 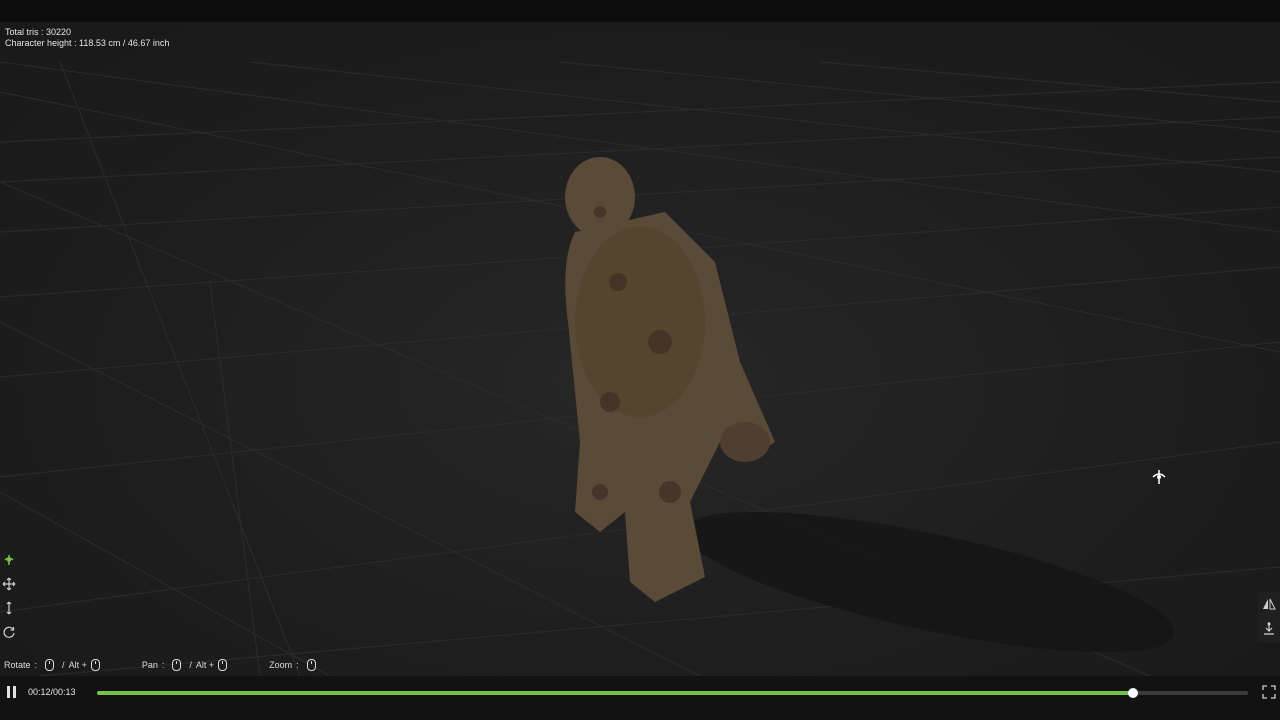 I want to click on pause-button, so click(x=12, y=692).